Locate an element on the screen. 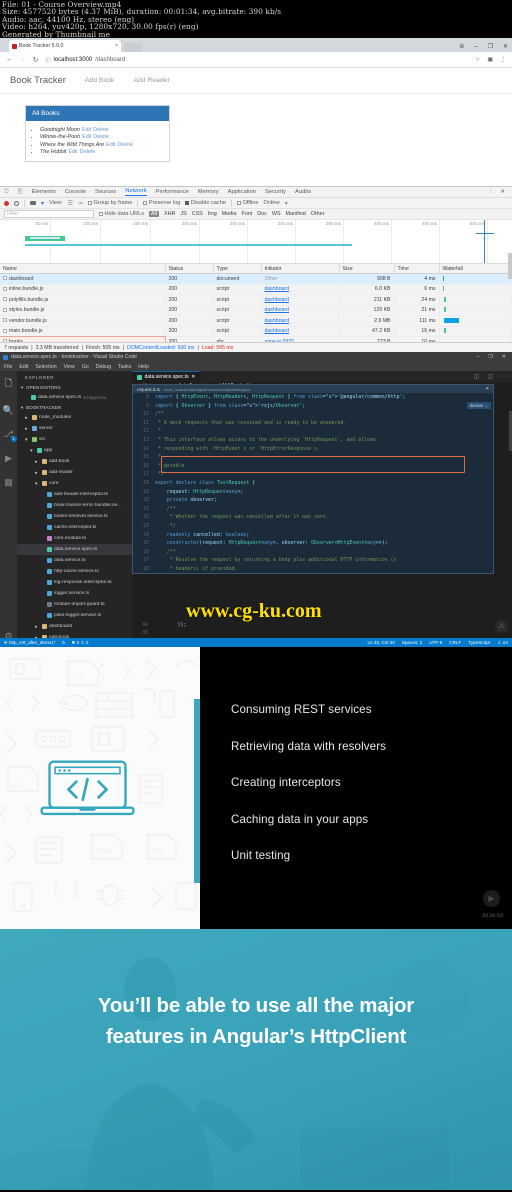 The width and height of the screenshot is (512, 1192). tree-item: ▸ server is located at coordinates (74, 428).